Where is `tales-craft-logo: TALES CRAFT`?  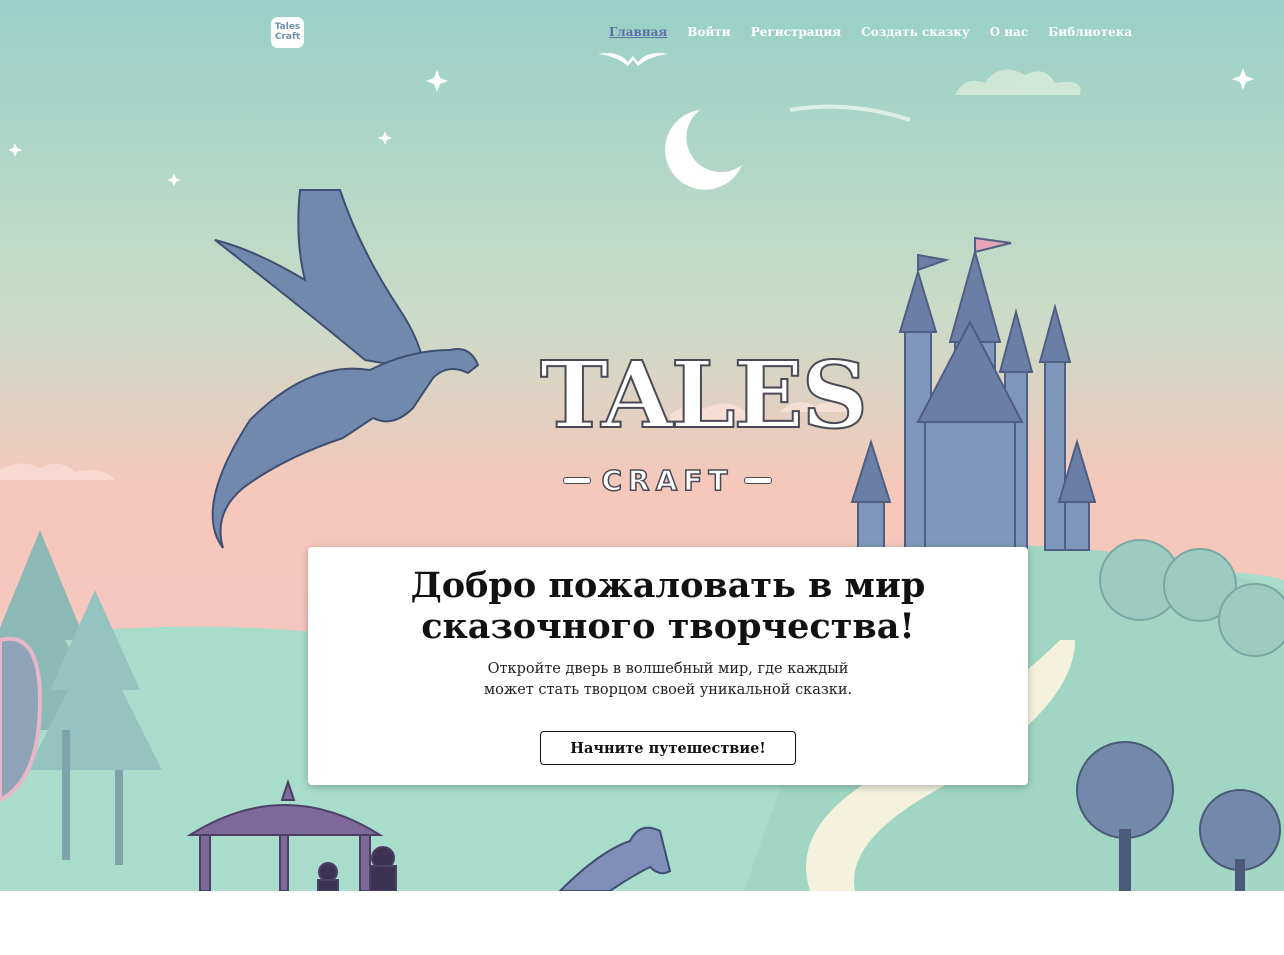
tales-craft-logo: TALES CRAFT is located at coordinates (704, 420).